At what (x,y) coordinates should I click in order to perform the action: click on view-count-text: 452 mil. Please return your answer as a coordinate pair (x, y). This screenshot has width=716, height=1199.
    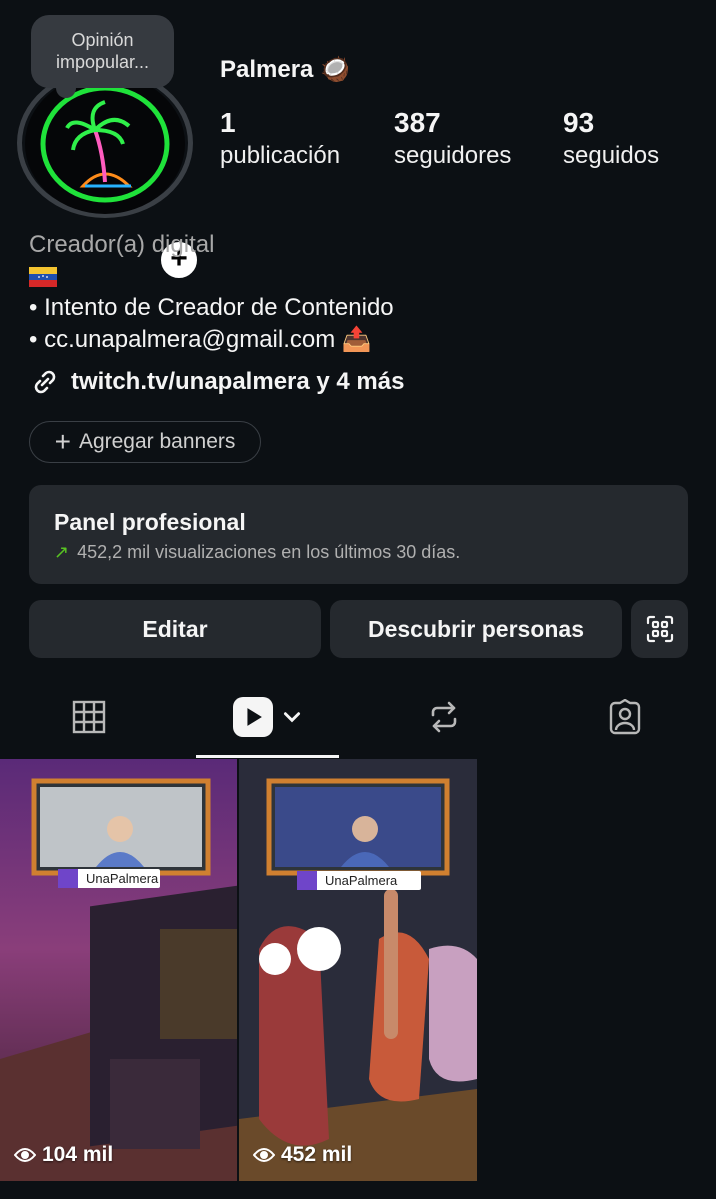
    Looking at the image, I should click on (317, 1154).